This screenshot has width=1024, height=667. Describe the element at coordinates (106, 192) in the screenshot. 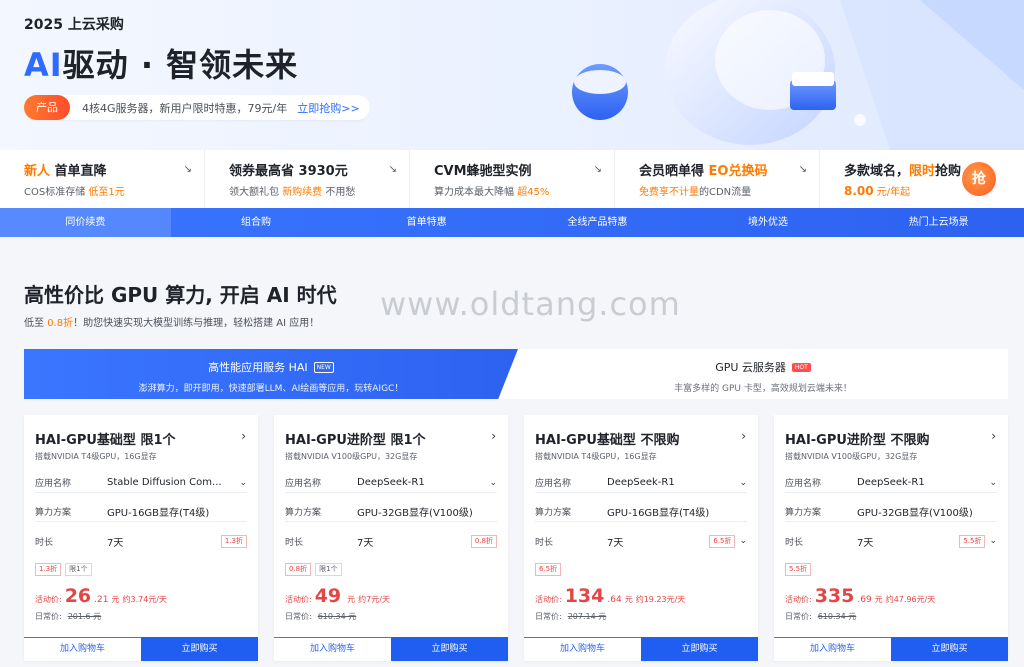

I see `strip-newbie-sub-highlight: 低至1元` at that location.